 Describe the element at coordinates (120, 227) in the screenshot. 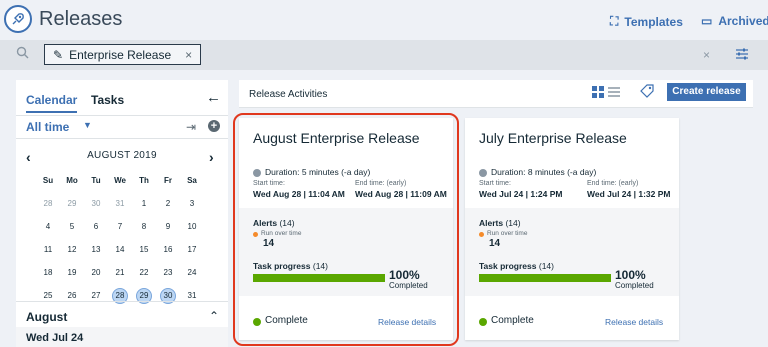

I see `calendar-day: 7` at that location.